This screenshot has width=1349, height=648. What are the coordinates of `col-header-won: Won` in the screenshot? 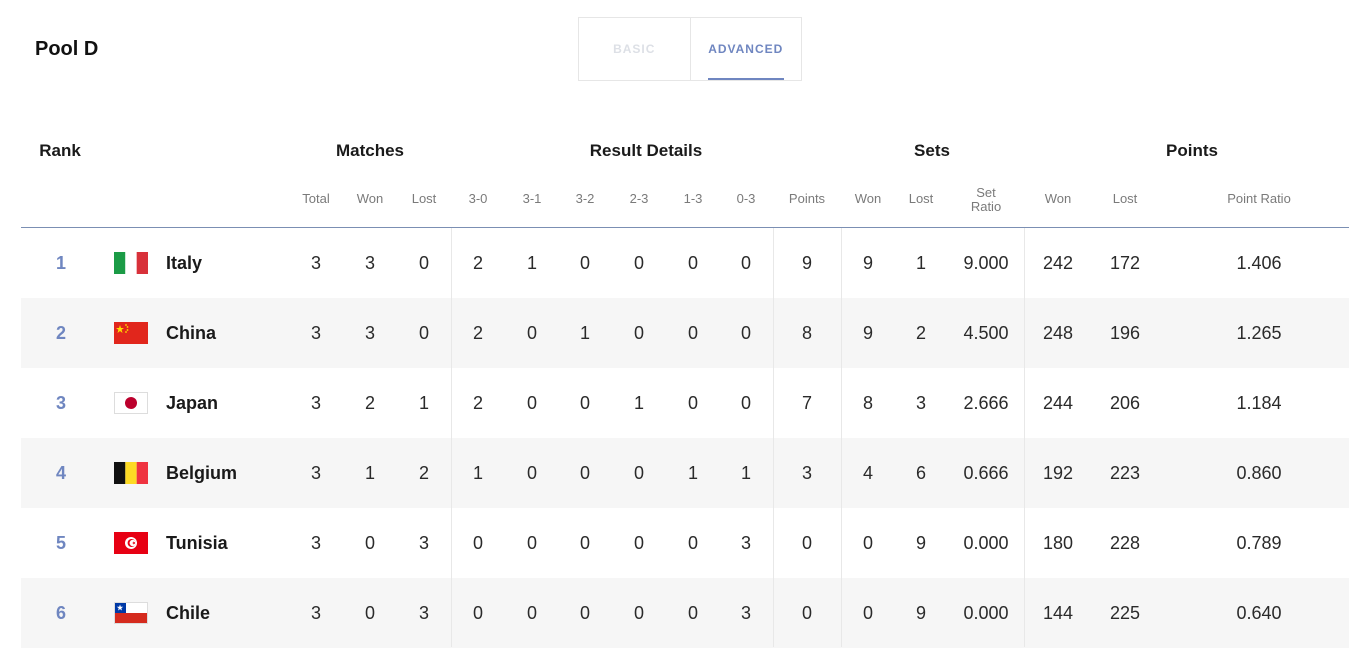 It's located at (370, 199).